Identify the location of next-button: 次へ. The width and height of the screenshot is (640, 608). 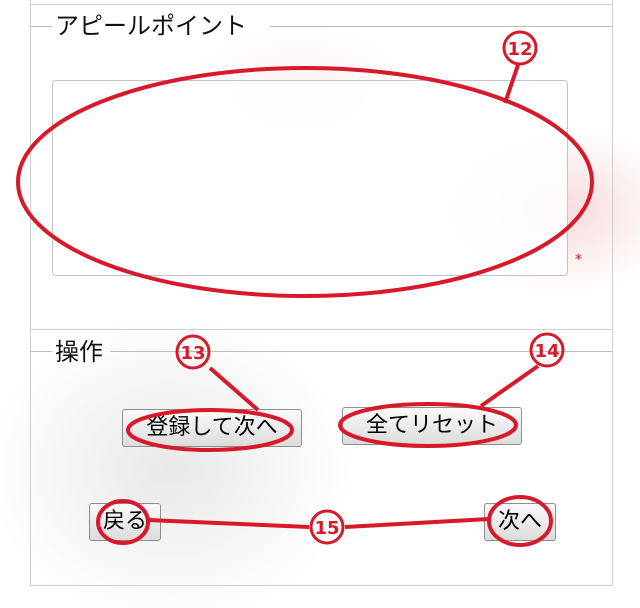
(520, 522).